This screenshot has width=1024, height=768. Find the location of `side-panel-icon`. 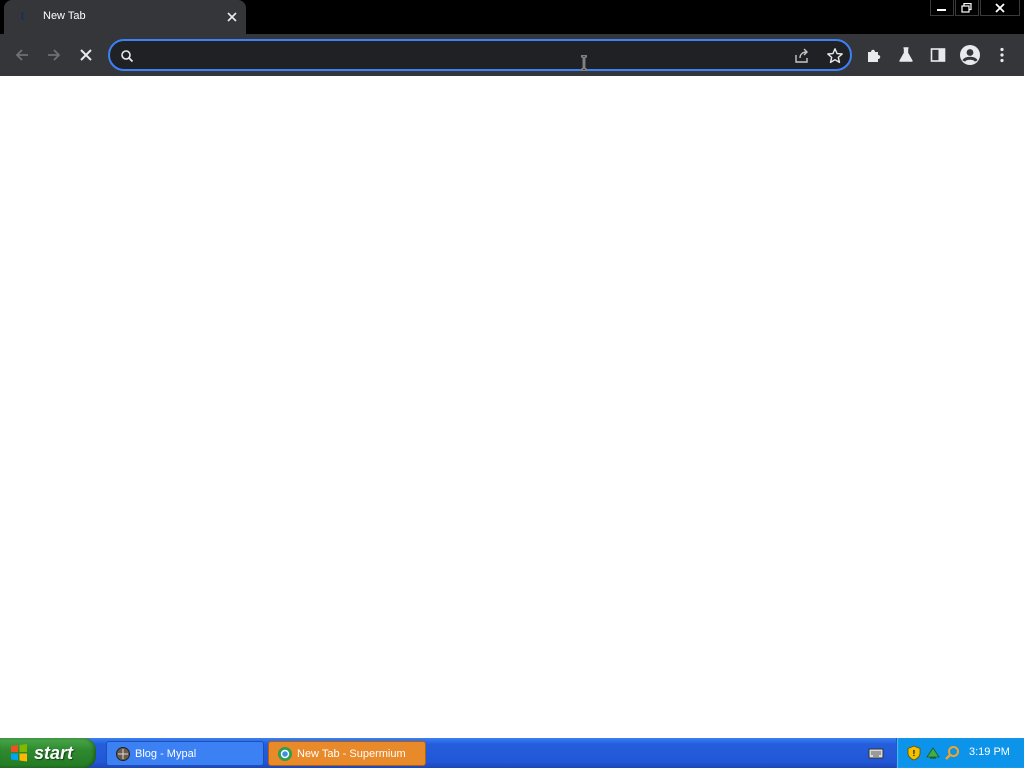

side-panel-icon is located at coordinates (938, 55).